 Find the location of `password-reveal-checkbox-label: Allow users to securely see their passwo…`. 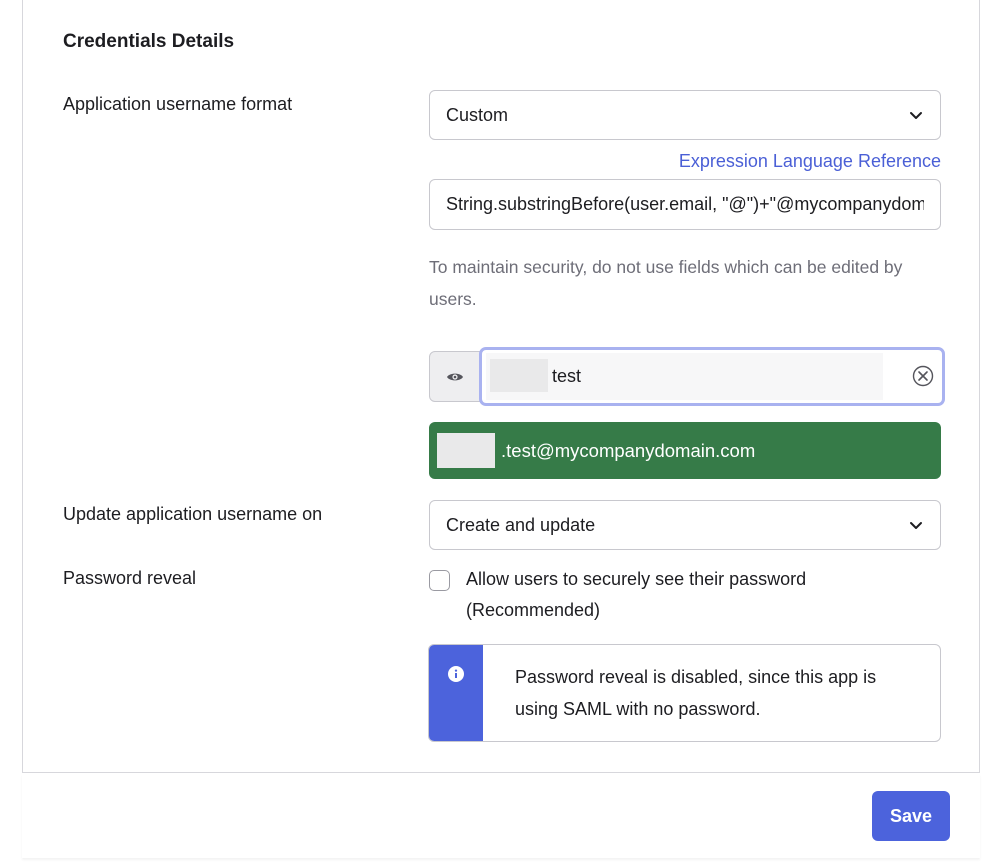

password-reveal-checkbox-label: Allow users to securely see their passwo… is located at coordinates (686, 595).